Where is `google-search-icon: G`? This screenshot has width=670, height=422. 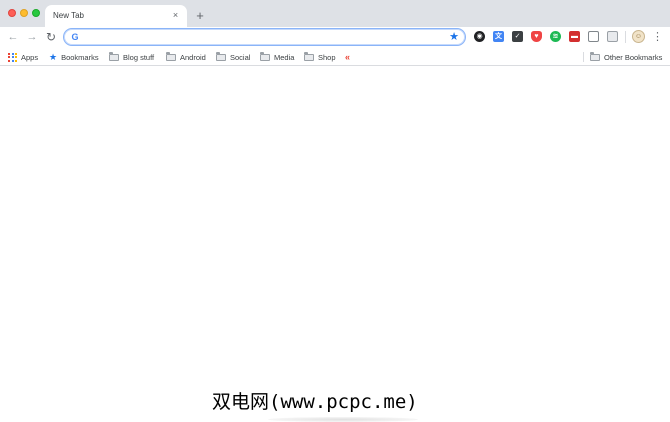
google-search-icon: G is located at coordinates (75, 37).